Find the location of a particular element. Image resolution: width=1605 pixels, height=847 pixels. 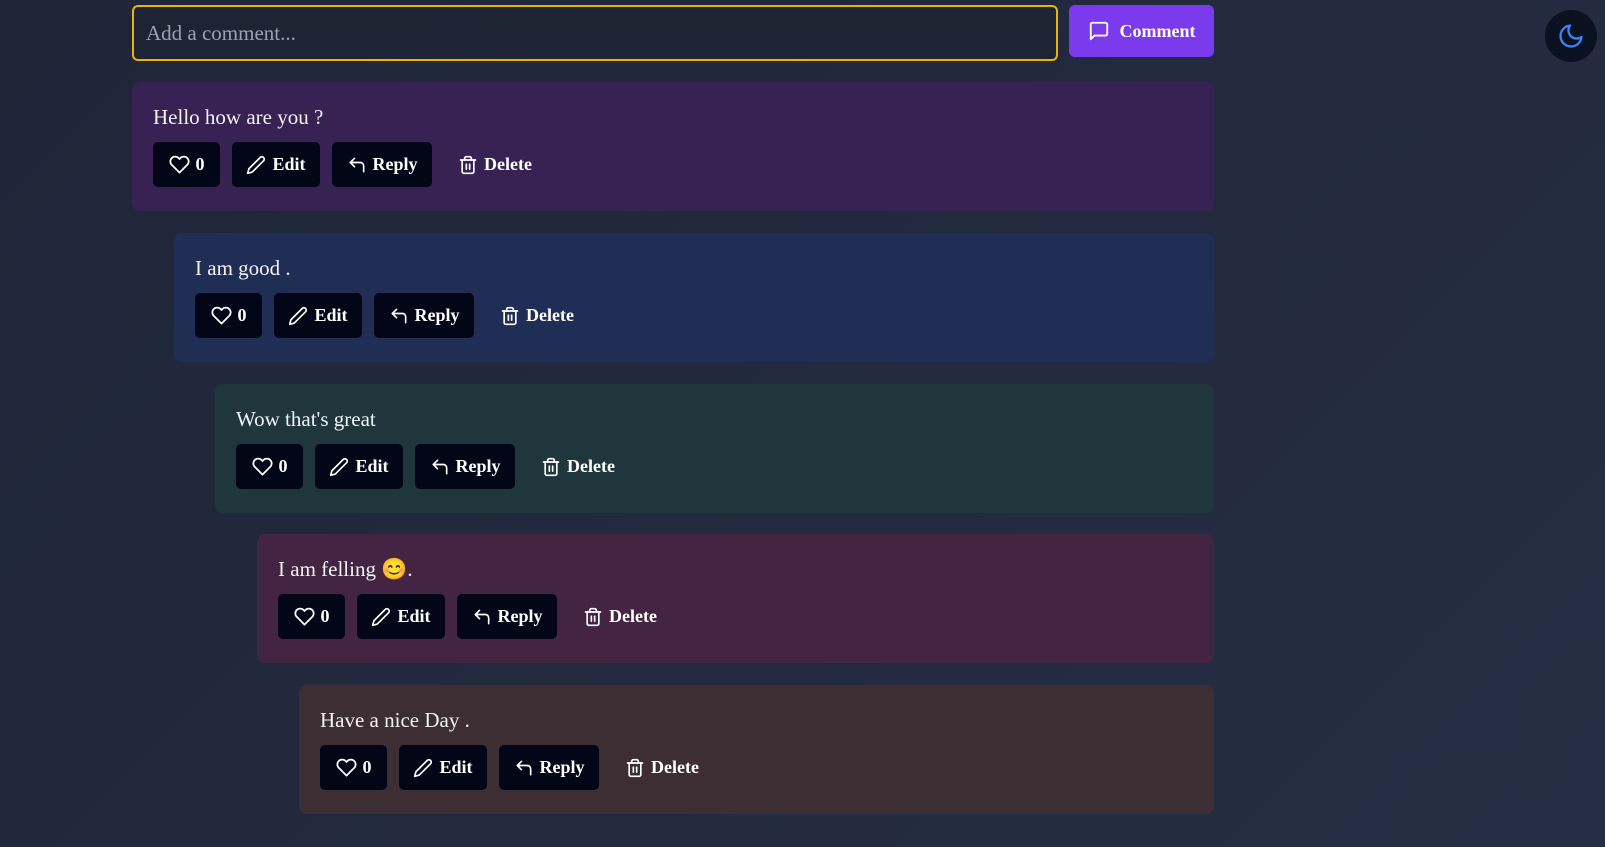

message-icon is located at coordinates (1099, 31).